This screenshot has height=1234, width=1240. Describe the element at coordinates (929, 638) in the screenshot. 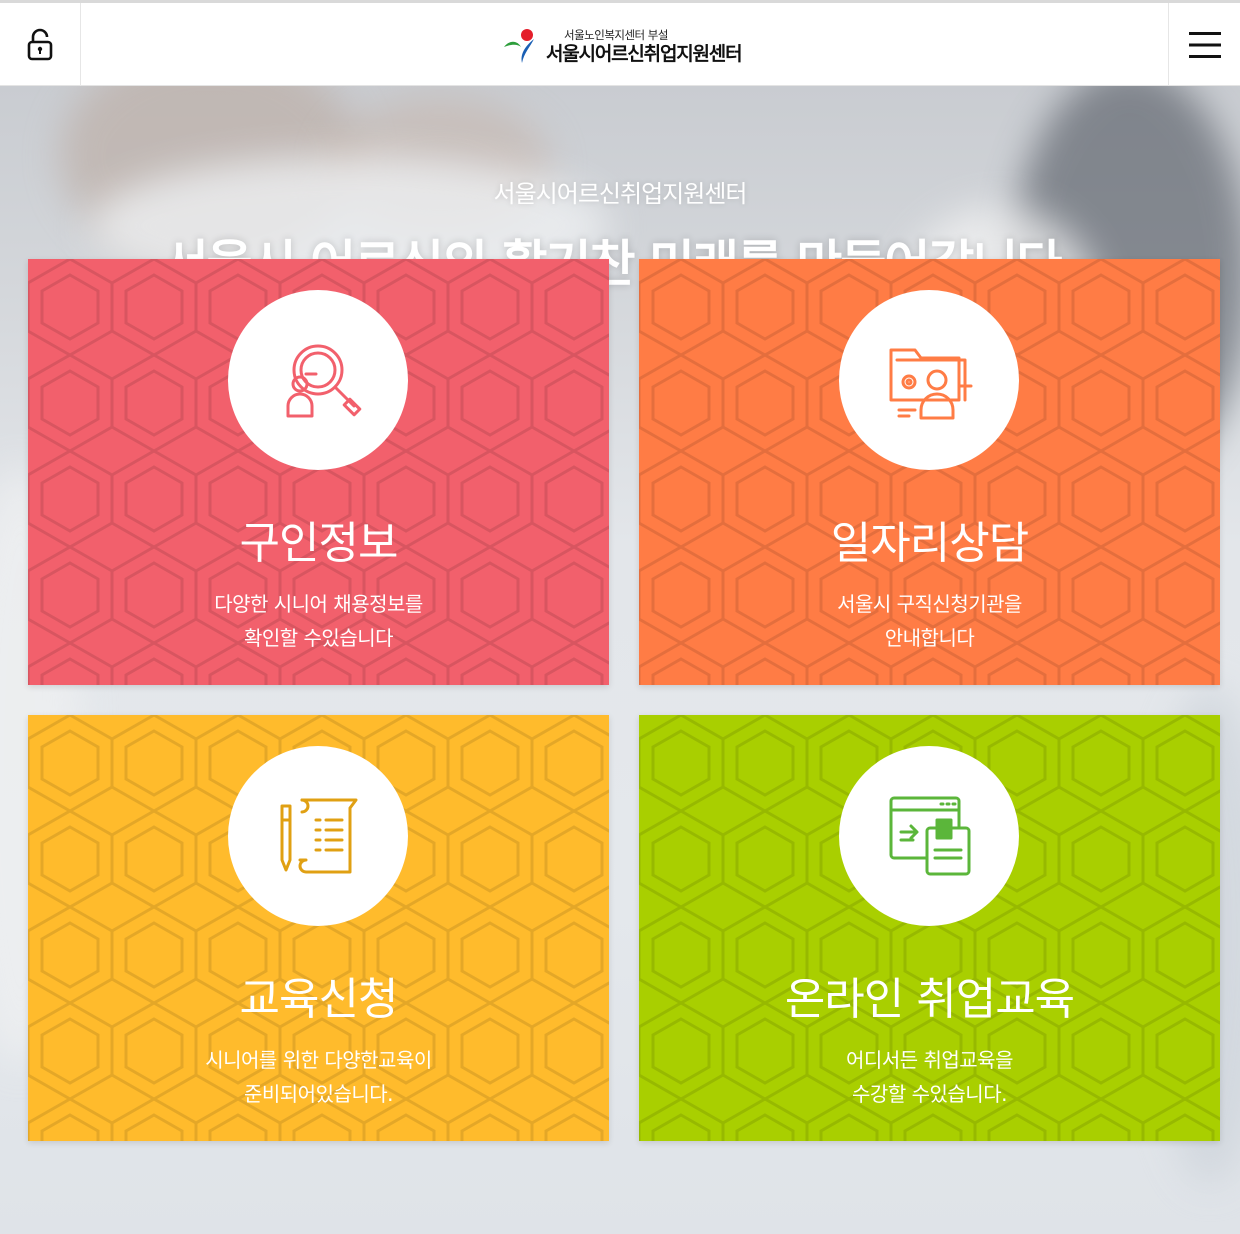

I see `card-desc-line: 안내합니다` at that location.